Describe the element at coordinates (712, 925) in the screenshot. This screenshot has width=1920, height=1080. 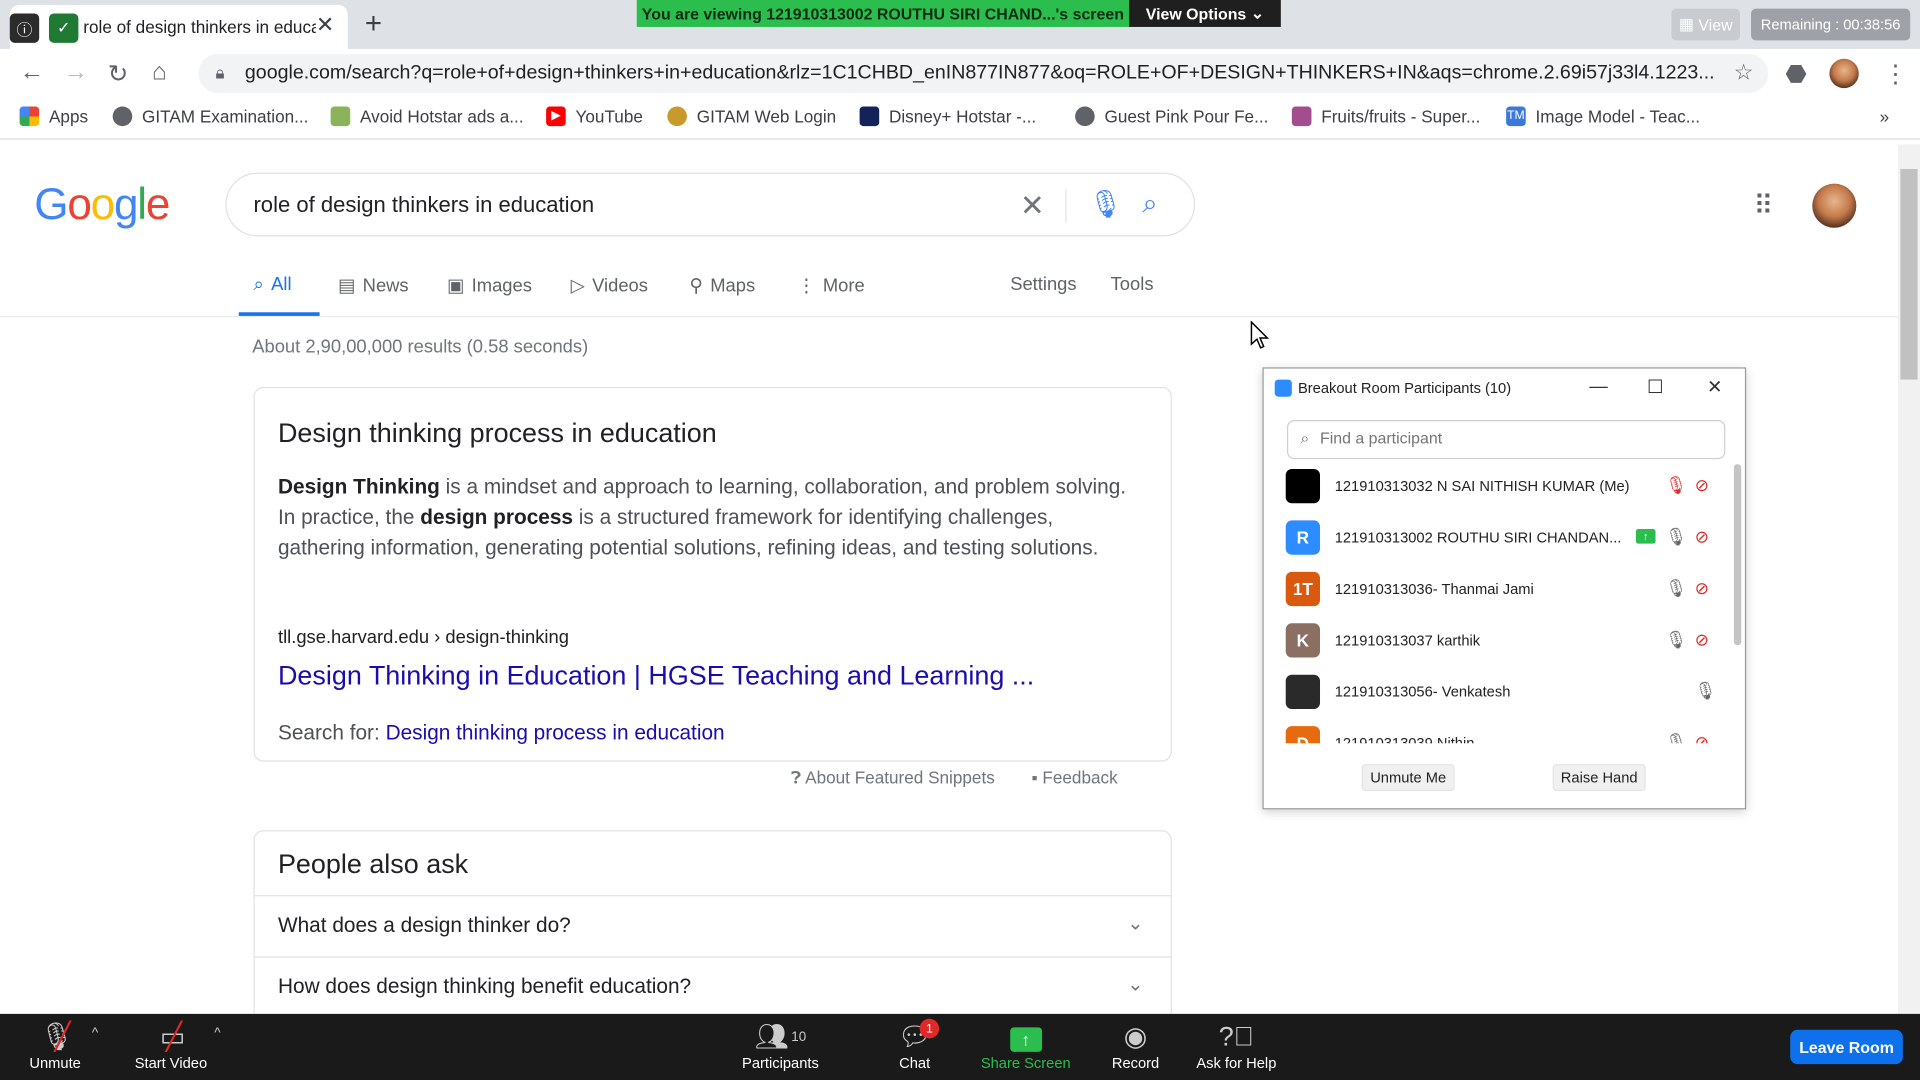
I see `paa-question: What does a design thinker do? ⌄` at that location.